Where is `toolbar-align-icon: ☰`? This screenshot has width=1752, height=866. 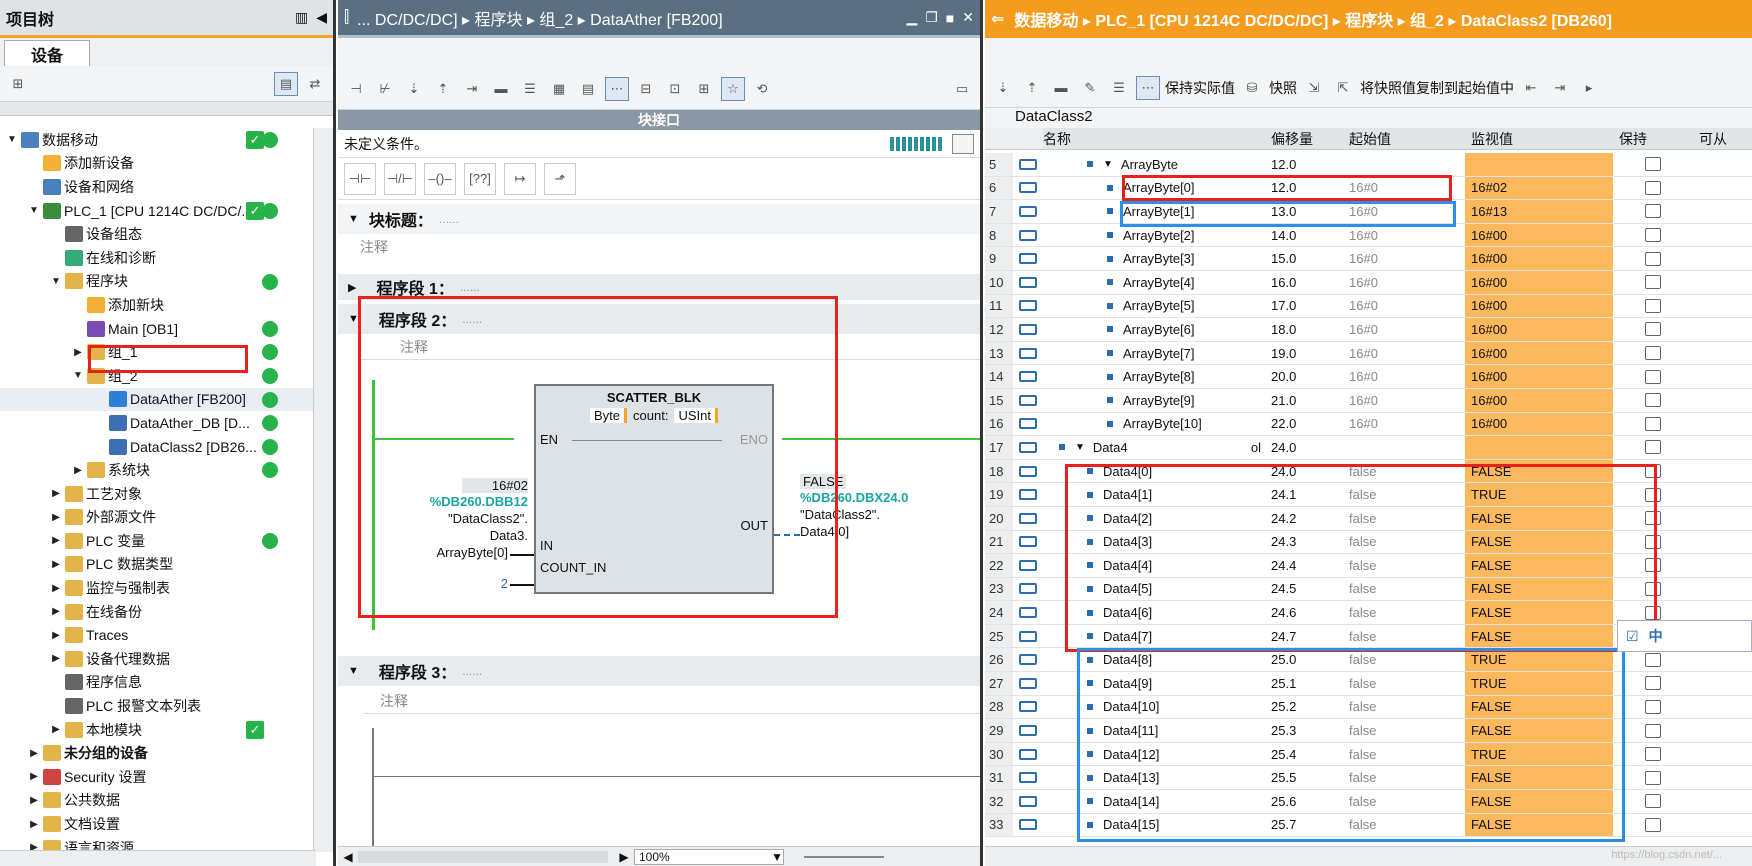 toolbar-align-icon: ☰ is located at coordinates (530, 89).